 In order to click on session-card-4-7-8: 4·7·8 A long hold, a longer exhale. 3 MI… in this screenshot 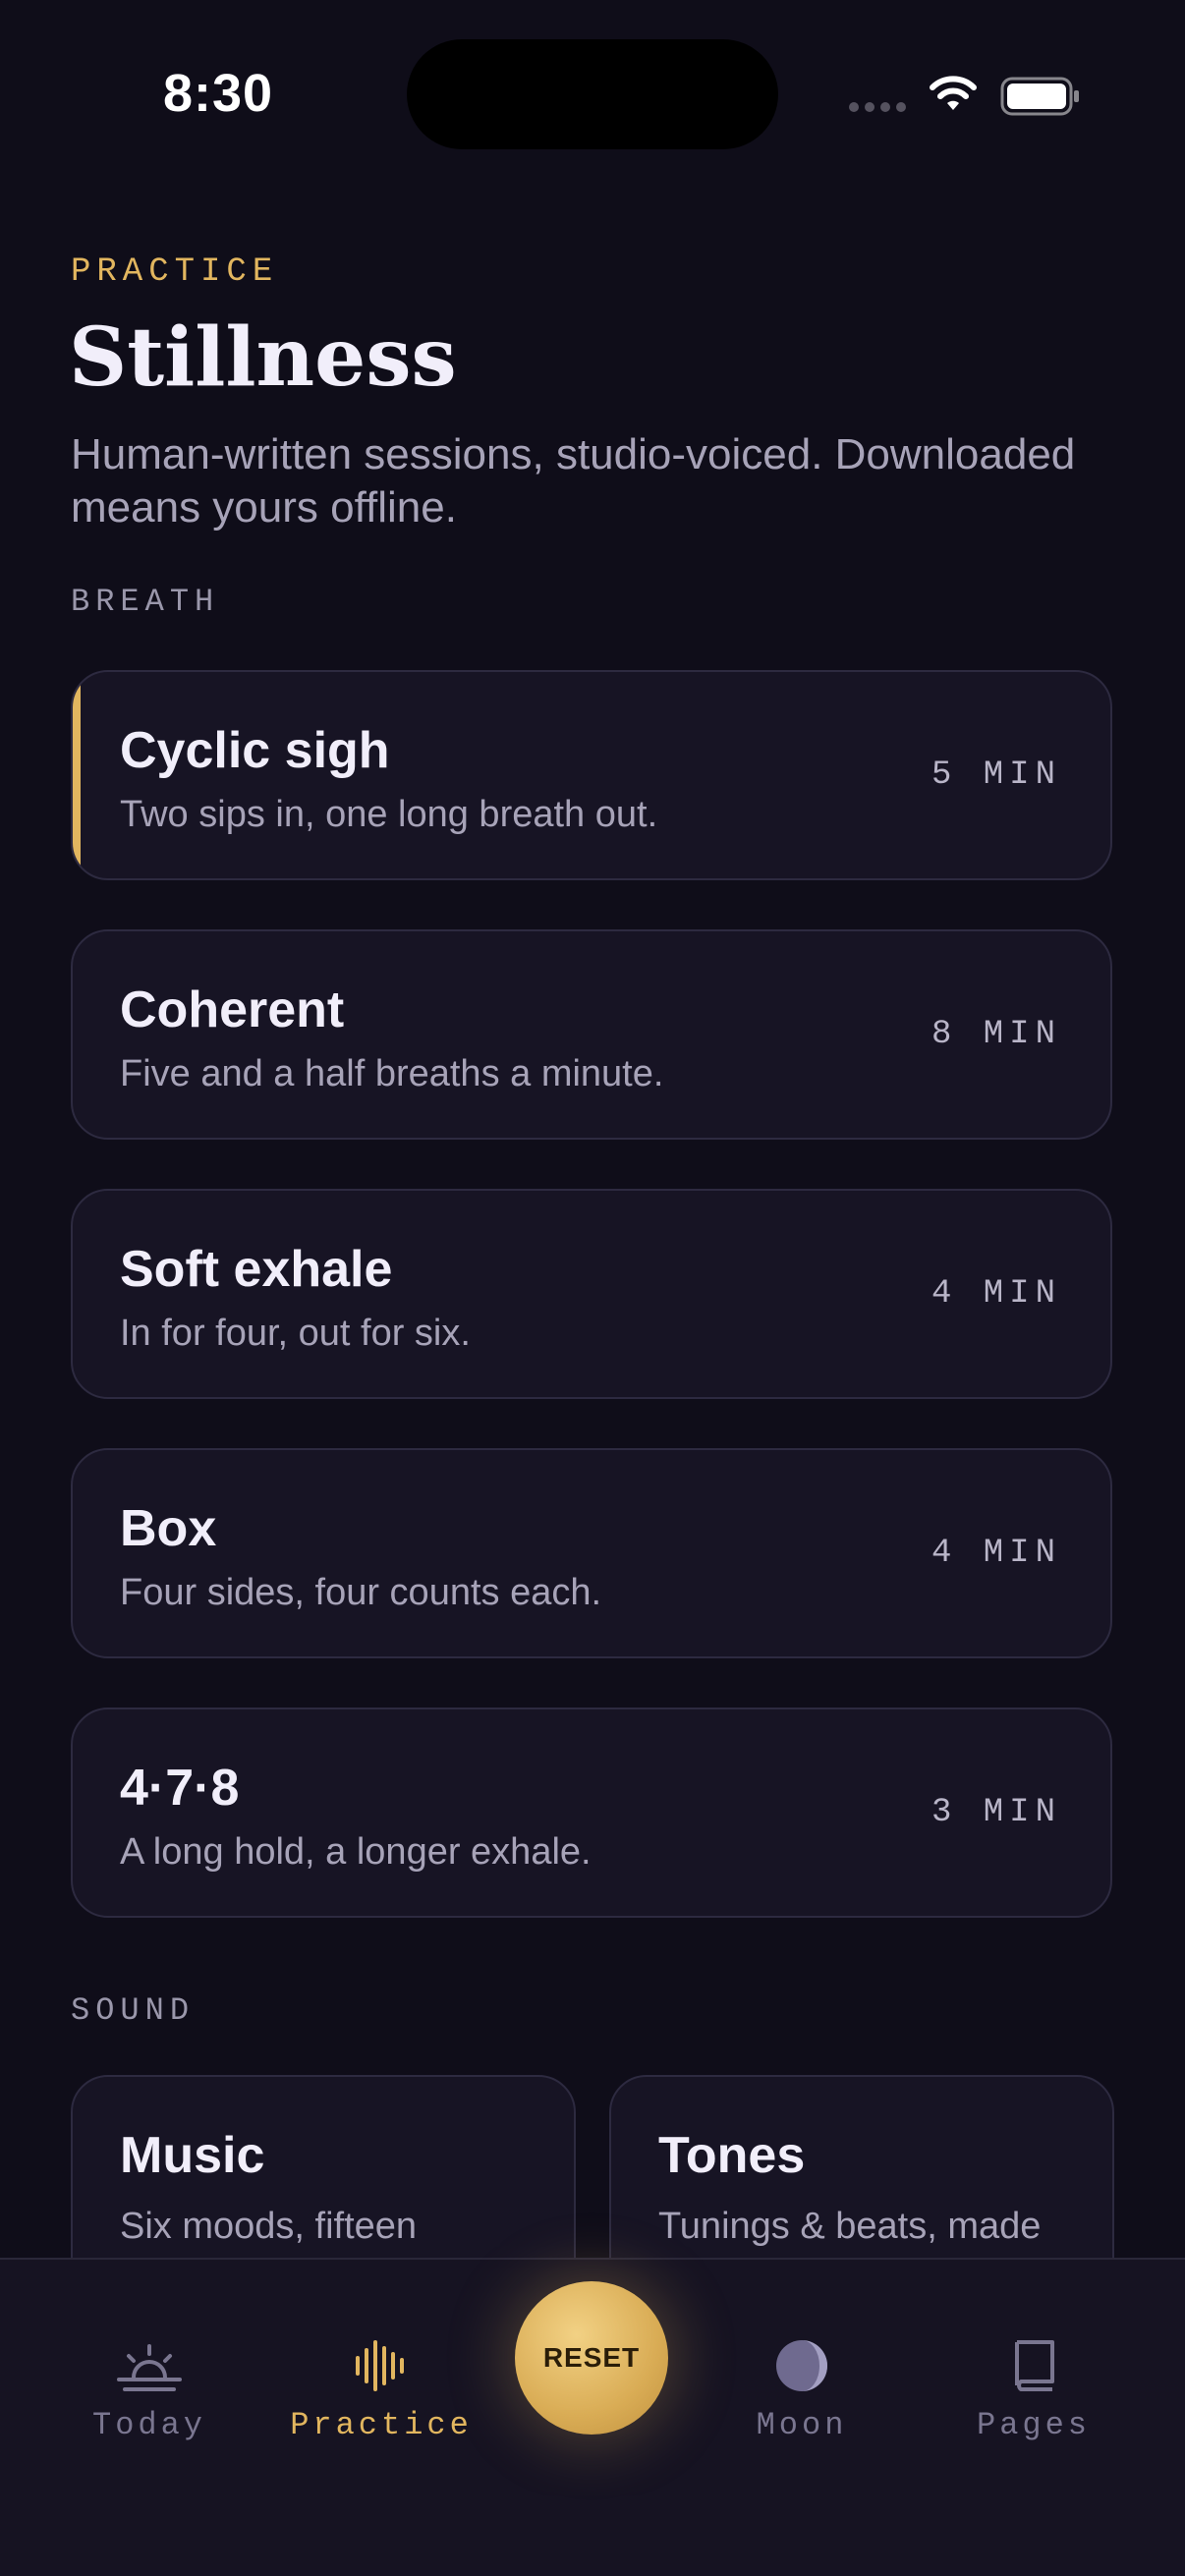, I will do `click(592, 1813)`.